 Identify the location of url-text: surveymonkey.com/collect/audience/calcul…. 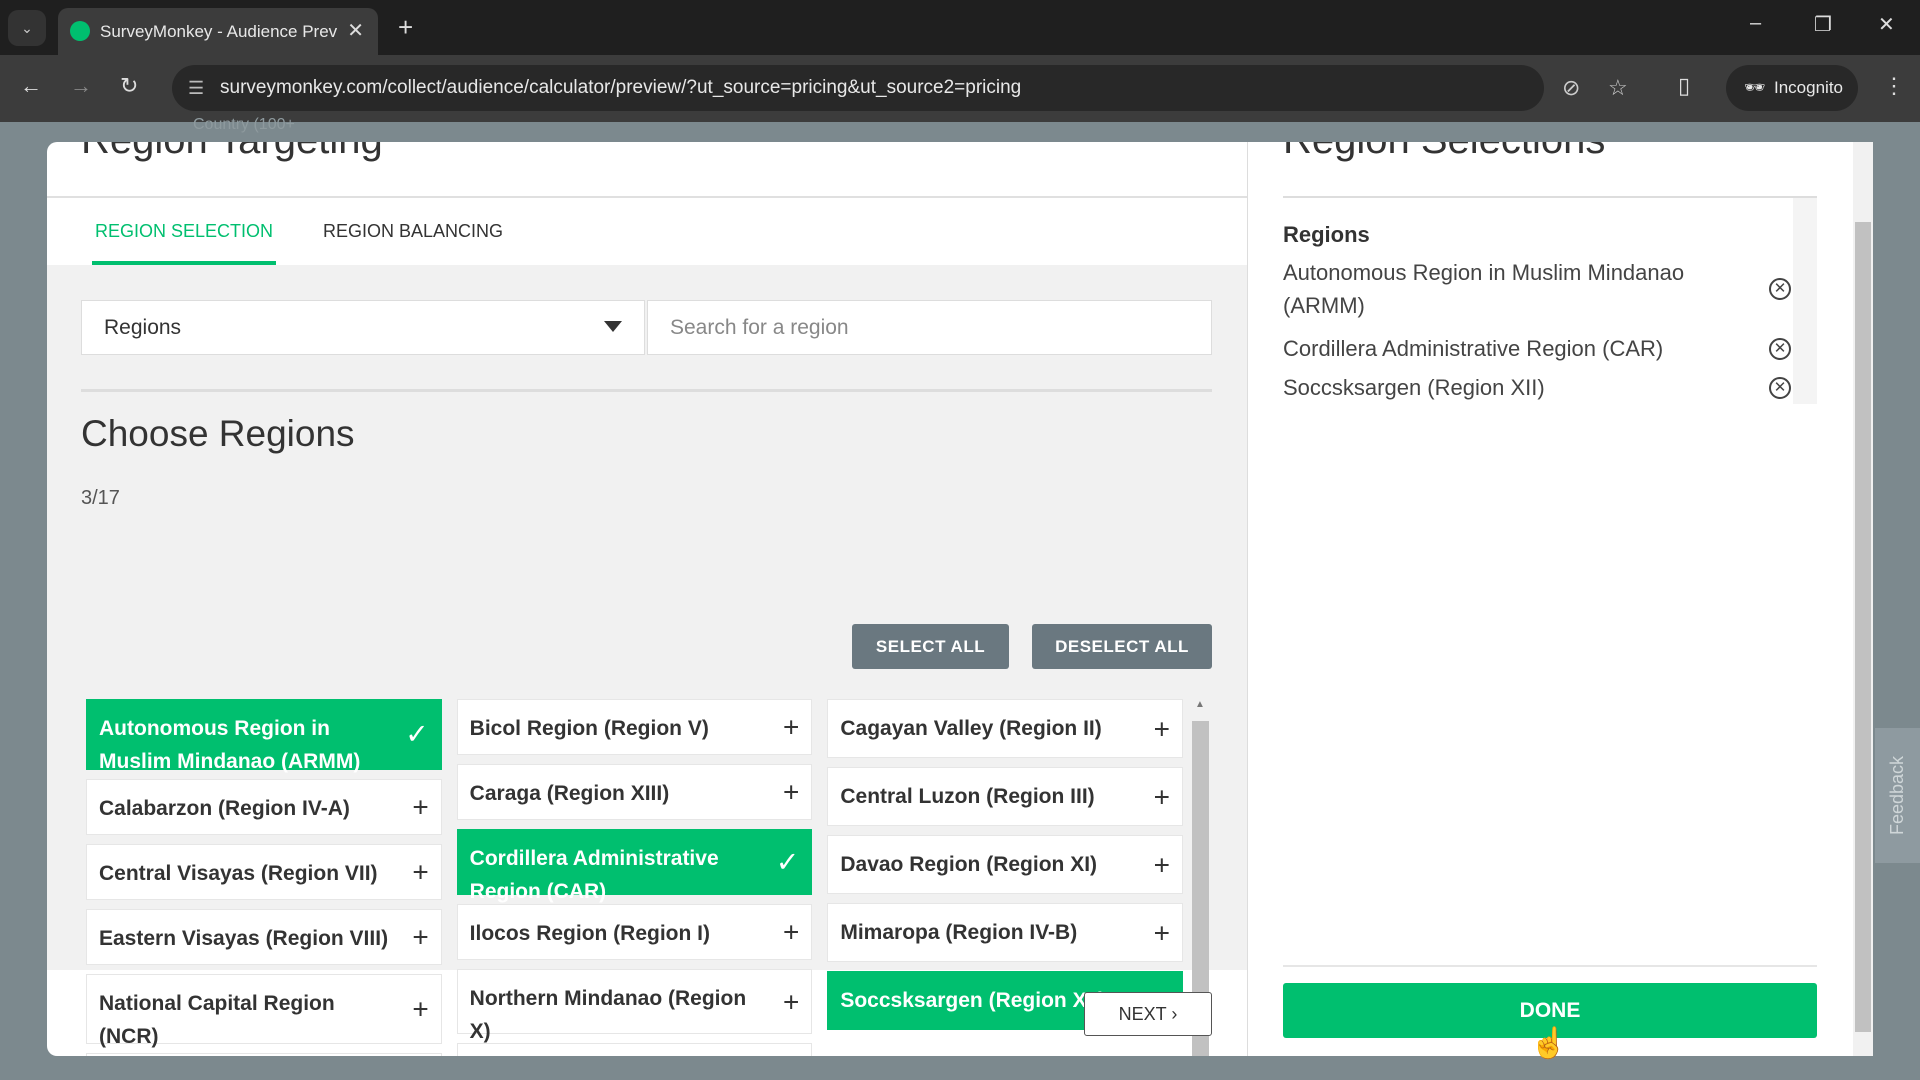
(621, 87).